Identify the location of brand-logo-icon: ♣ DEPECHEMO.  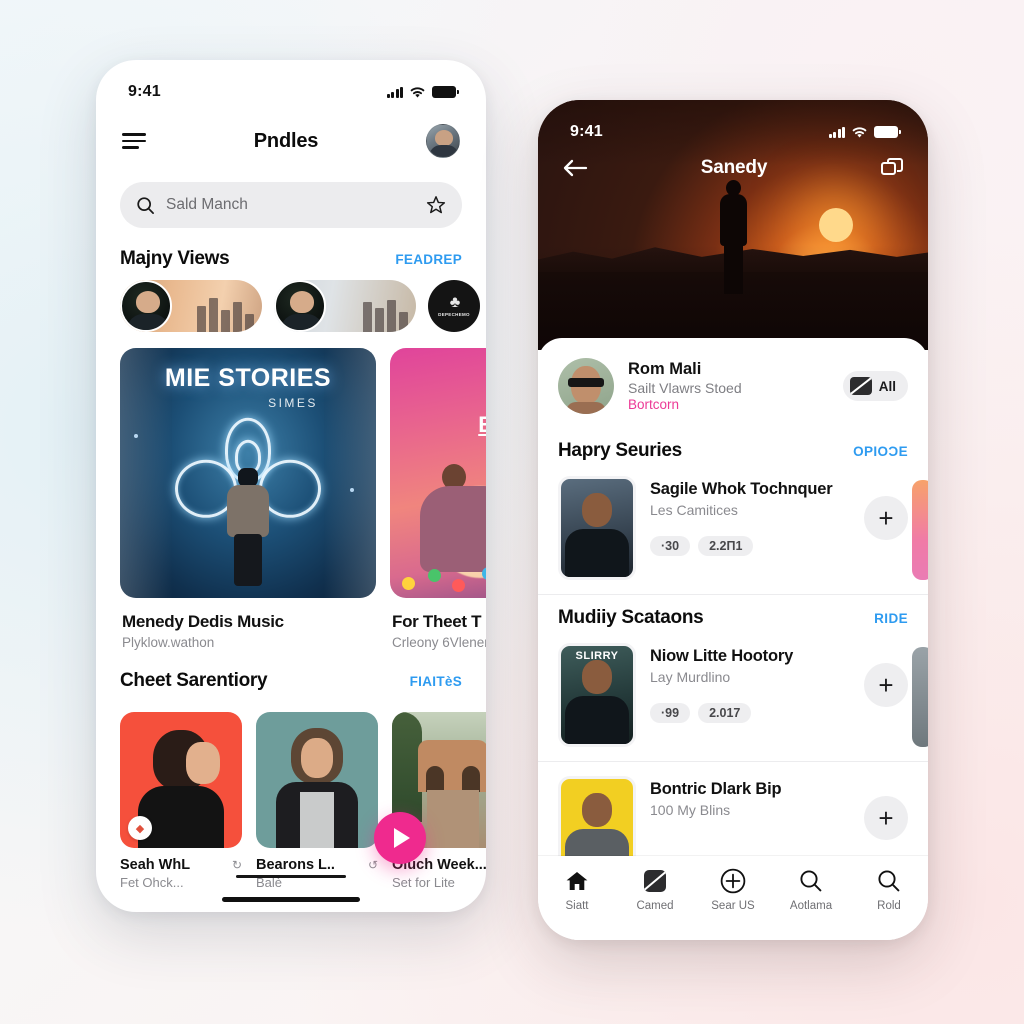
(454, 306).